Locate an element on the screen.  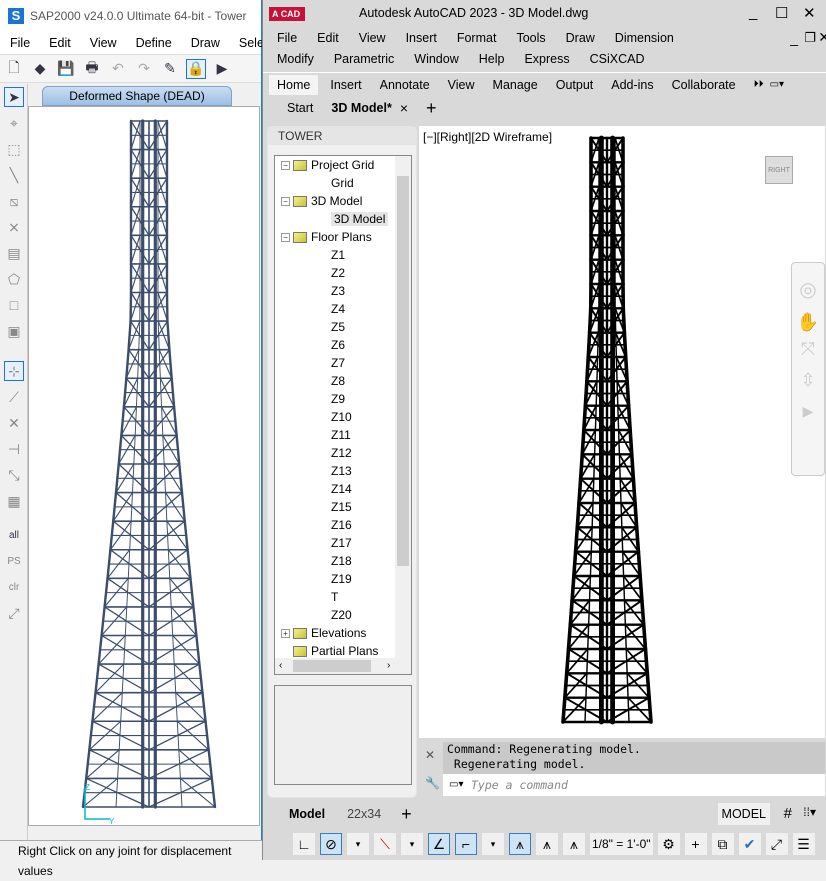
plus-icon: + is located at coordinates (696, 844).